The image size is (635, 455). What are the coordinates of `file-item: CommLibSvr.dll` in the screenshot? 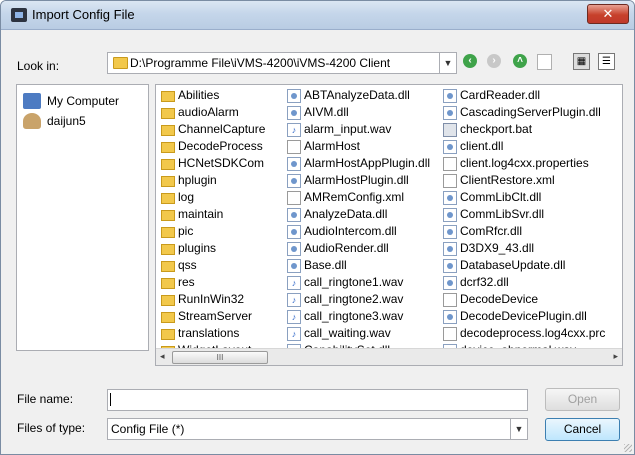 It's located at (522, 214).